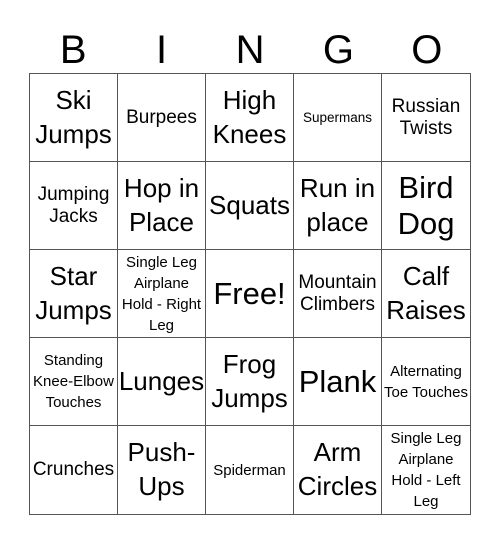 Image resolution: width=500 pixels, height=544 pixels. What do you see at coordinates (74, 294) in the screenshot?
I see `bingo-cell: Star Jumps` at bounding box center [74, 294].